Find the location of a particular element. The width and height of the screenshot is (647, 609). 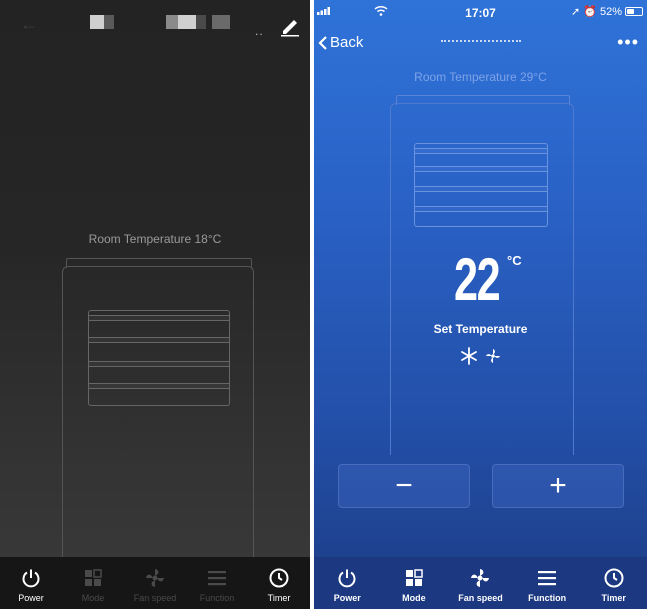

ellipsis: .. is located at coordinates (259, 31).